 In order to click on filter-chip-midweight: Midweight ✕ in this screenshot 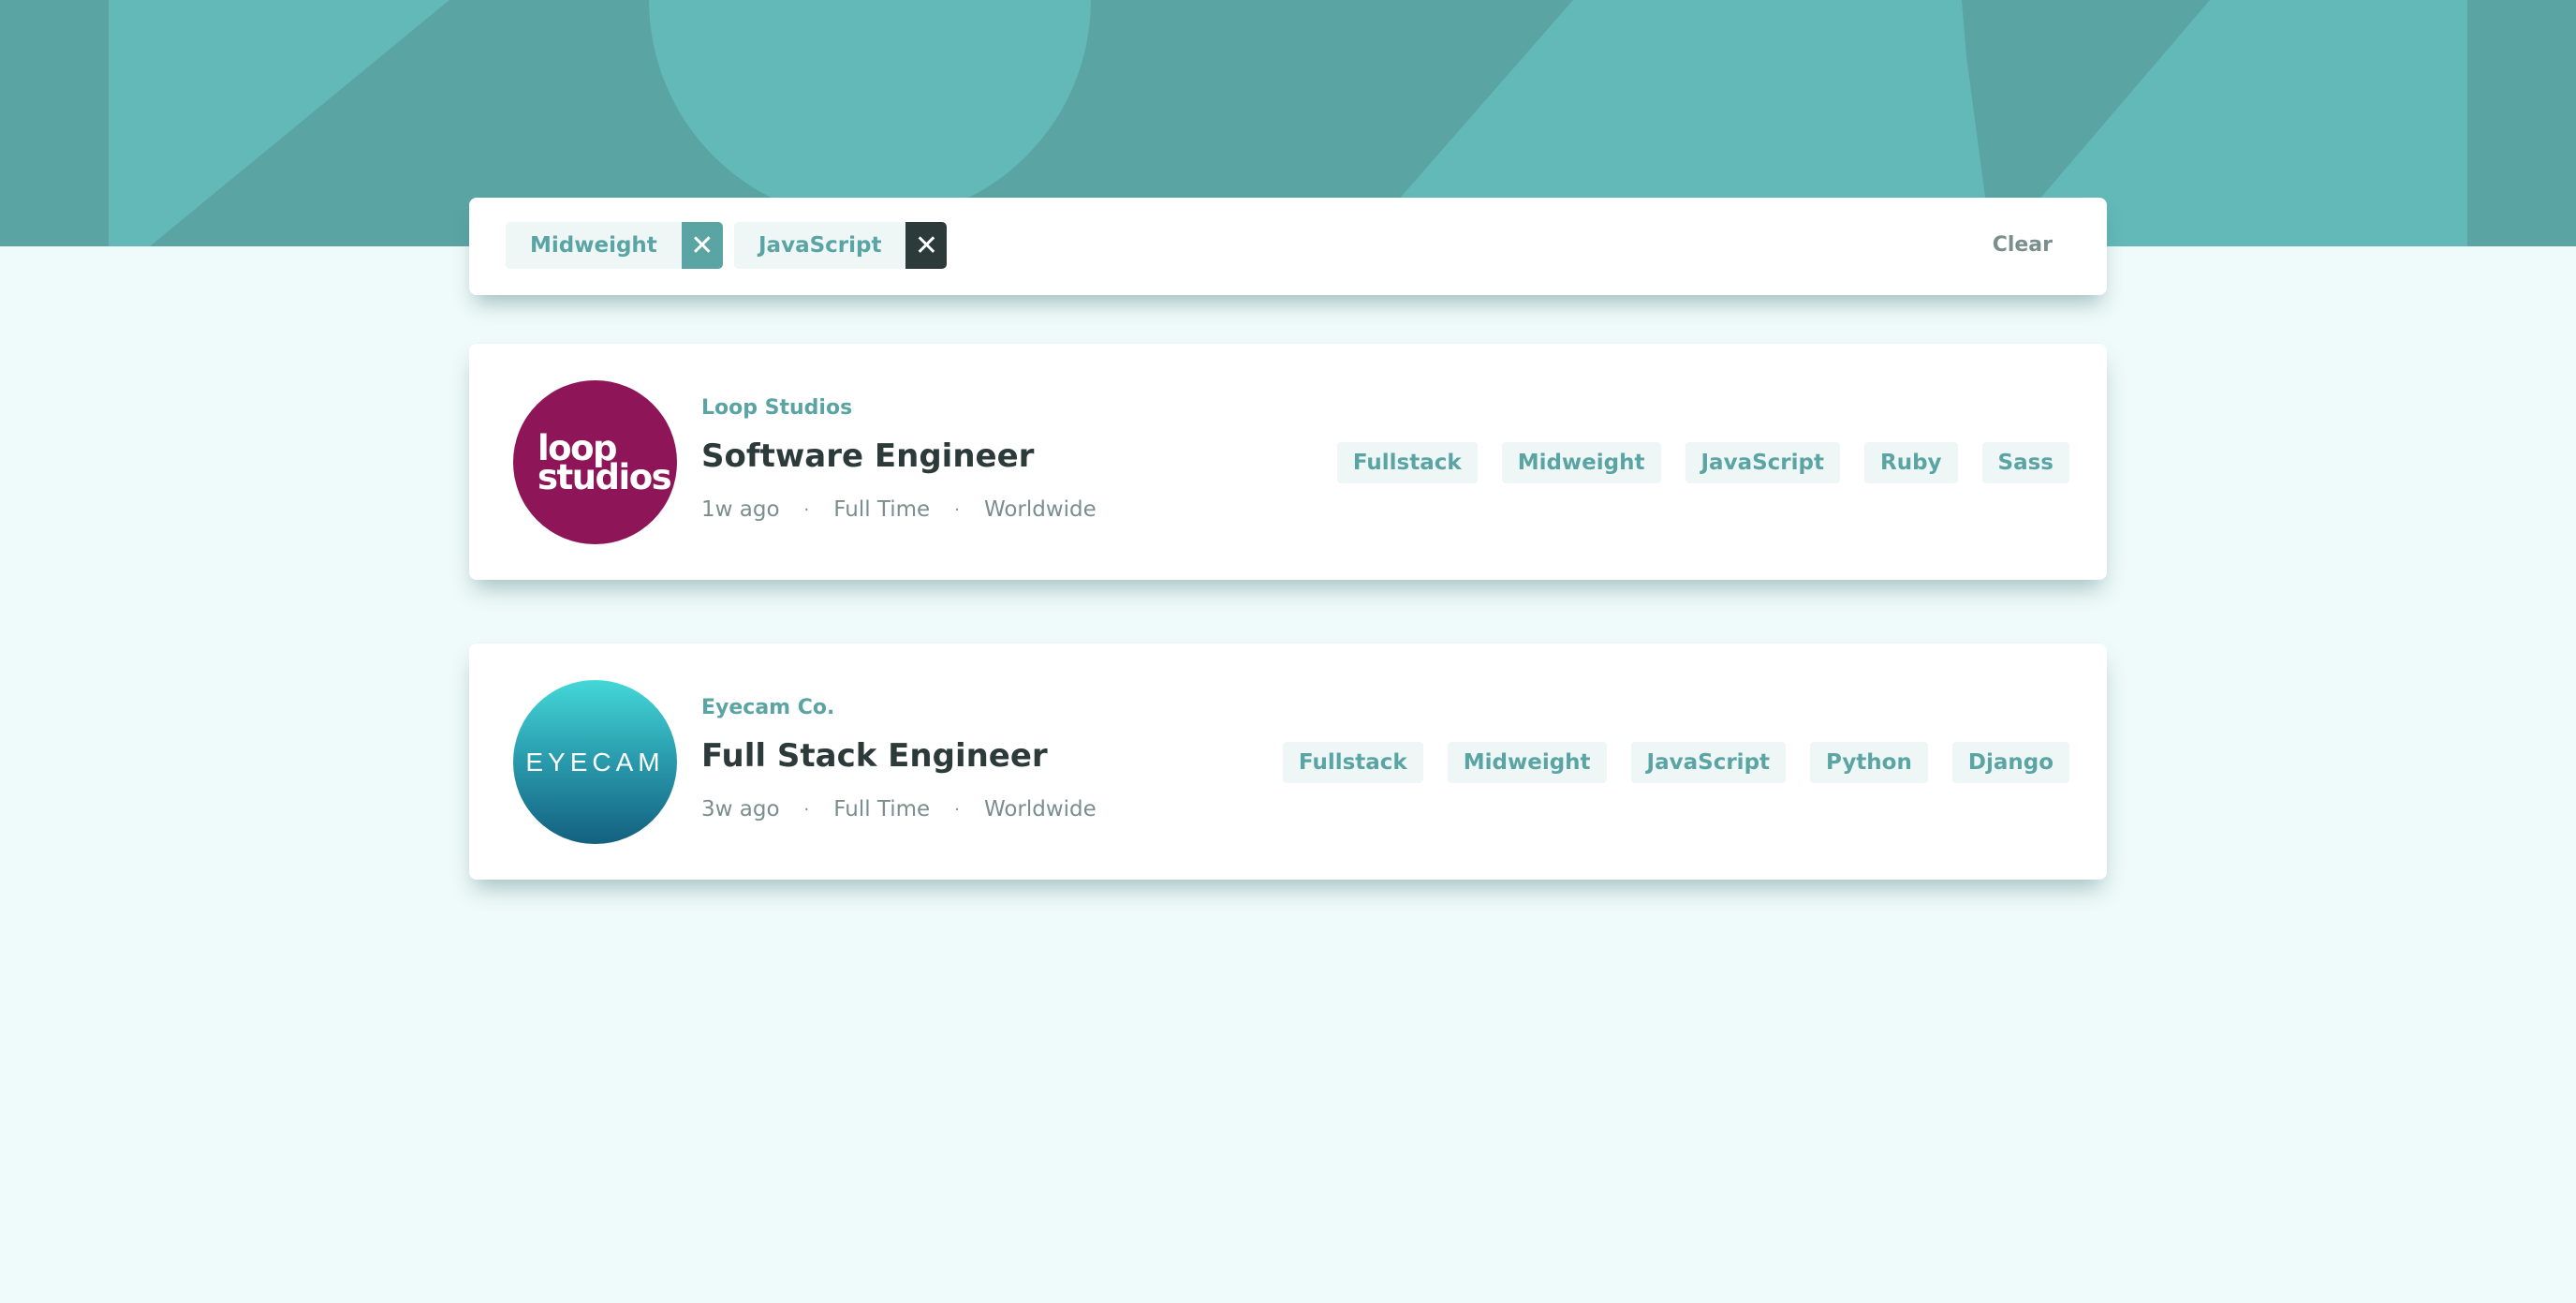, I will do `click(614, 246)`.